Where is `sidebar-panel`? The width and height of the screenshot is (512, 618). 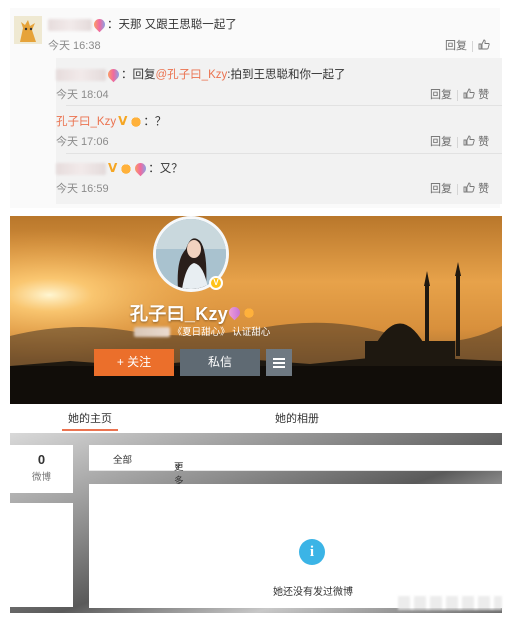
sidebar-panel is located at coordinates (41, 555).